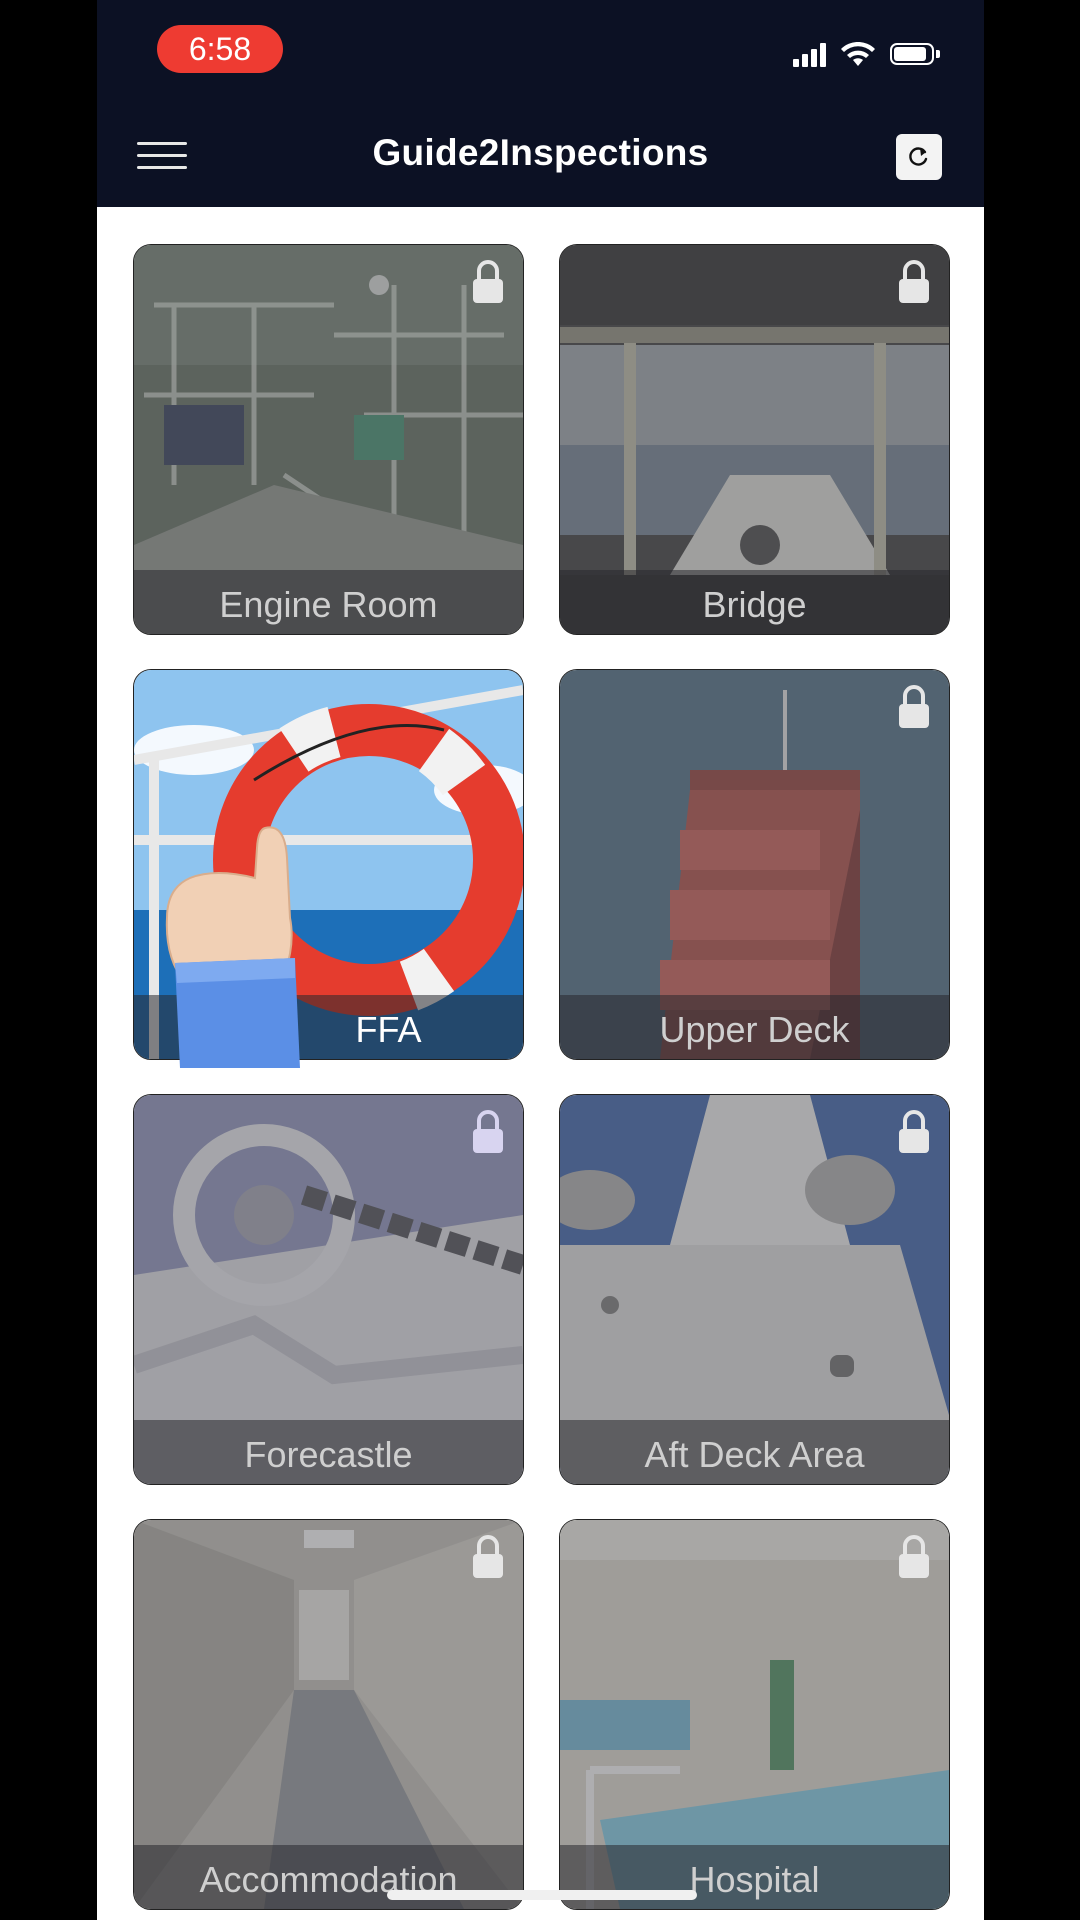 The height and width of the screenshot is (1920, 1080). What do you see at coordinates (754, 864) in the screenshot?
I see `category-card-upper-deck: Upper Deck` at bounding box center [754, 864].